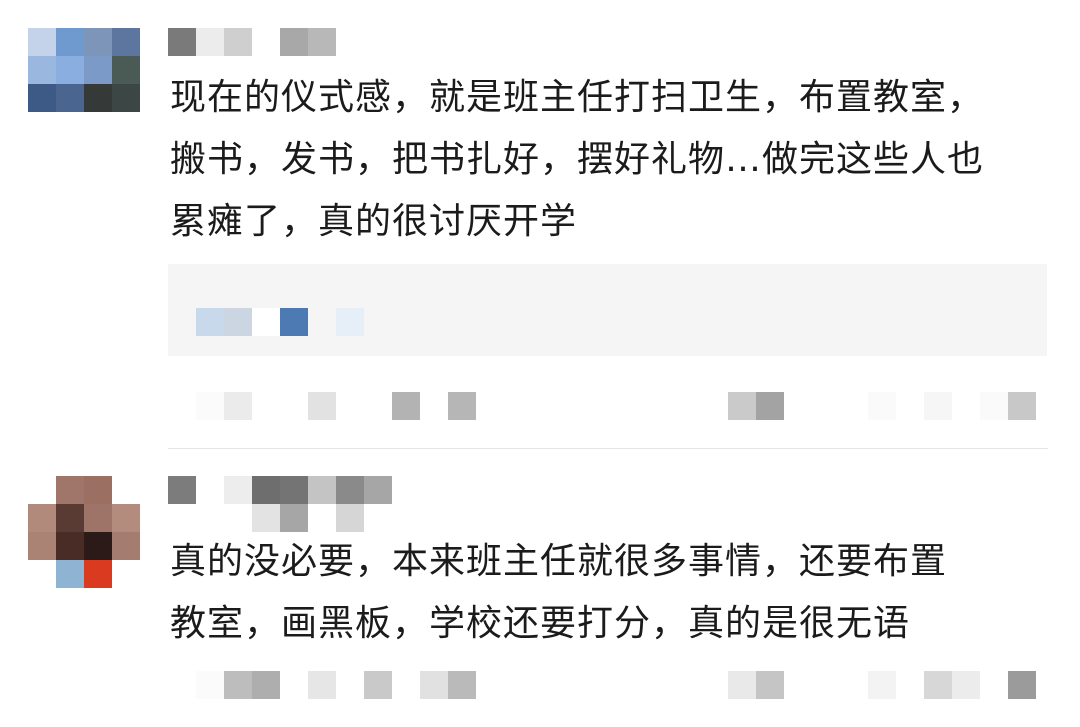 The height and width of the screenshot is (727, 1080). I want to click on reply-preview-box, so click(607, 310).